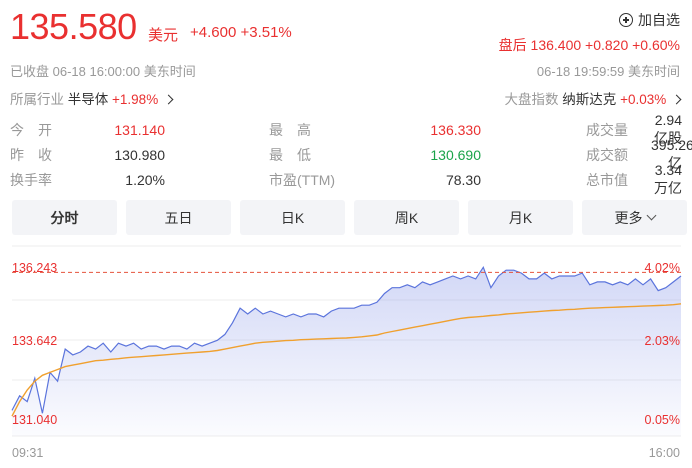 This screenshot has width=692, height=468. I want to click on pct-axis-label-bottom: 0.05%, so click(662, 420).